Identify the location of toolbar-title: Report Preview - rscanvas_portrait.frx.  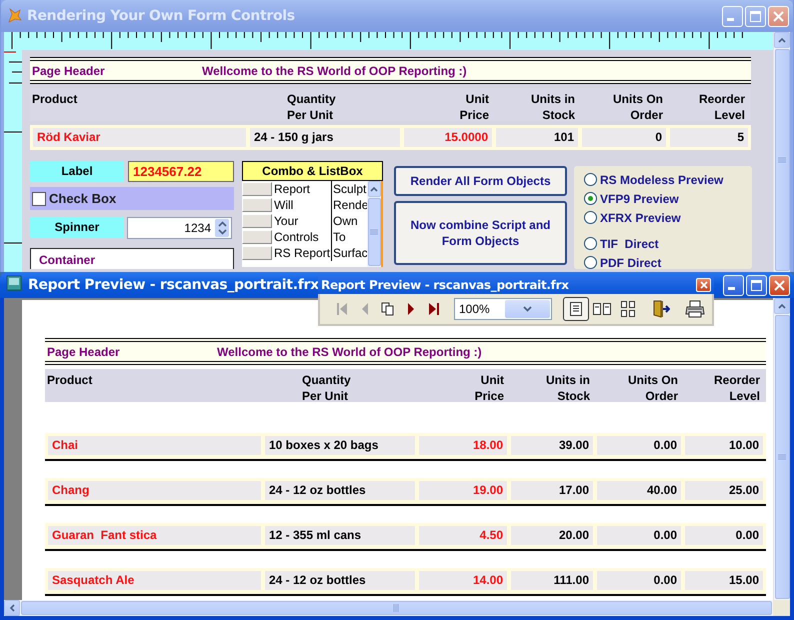
(445, 285).